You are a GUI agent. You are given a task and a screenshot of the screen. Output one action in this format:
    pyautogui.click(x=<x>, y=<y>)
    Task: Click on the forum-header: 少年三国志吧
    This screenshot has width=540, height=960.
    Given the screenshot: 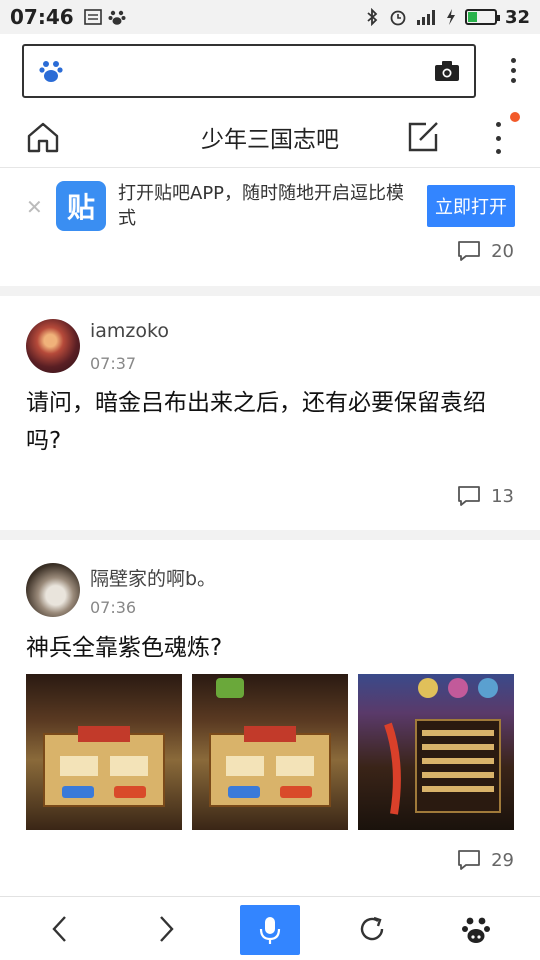 What is the action you would take?
    pyautogui.click(x=270, y=137)
    